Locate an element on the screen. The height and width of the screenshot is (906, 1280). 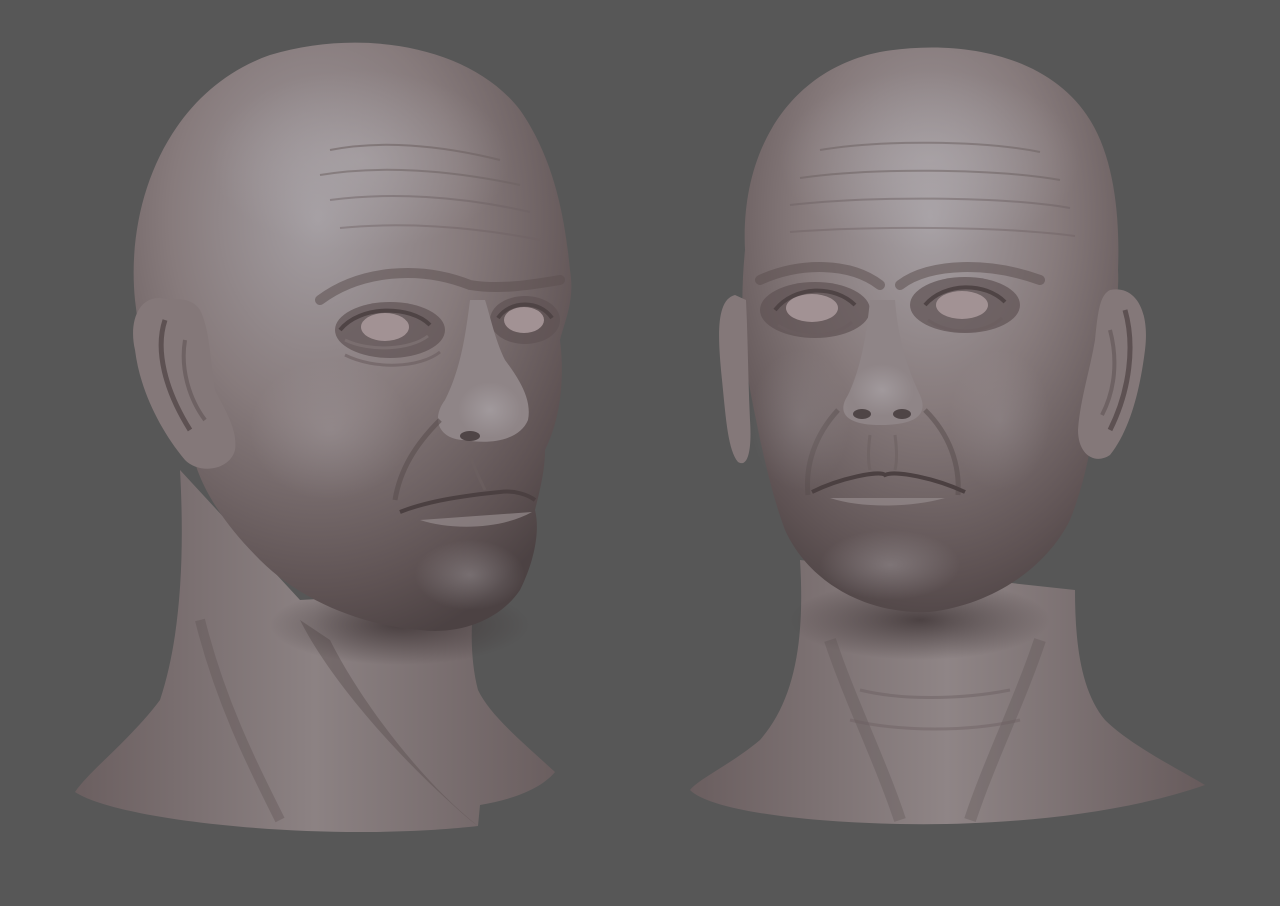
nostril-left is located at coordinates (862, 414).